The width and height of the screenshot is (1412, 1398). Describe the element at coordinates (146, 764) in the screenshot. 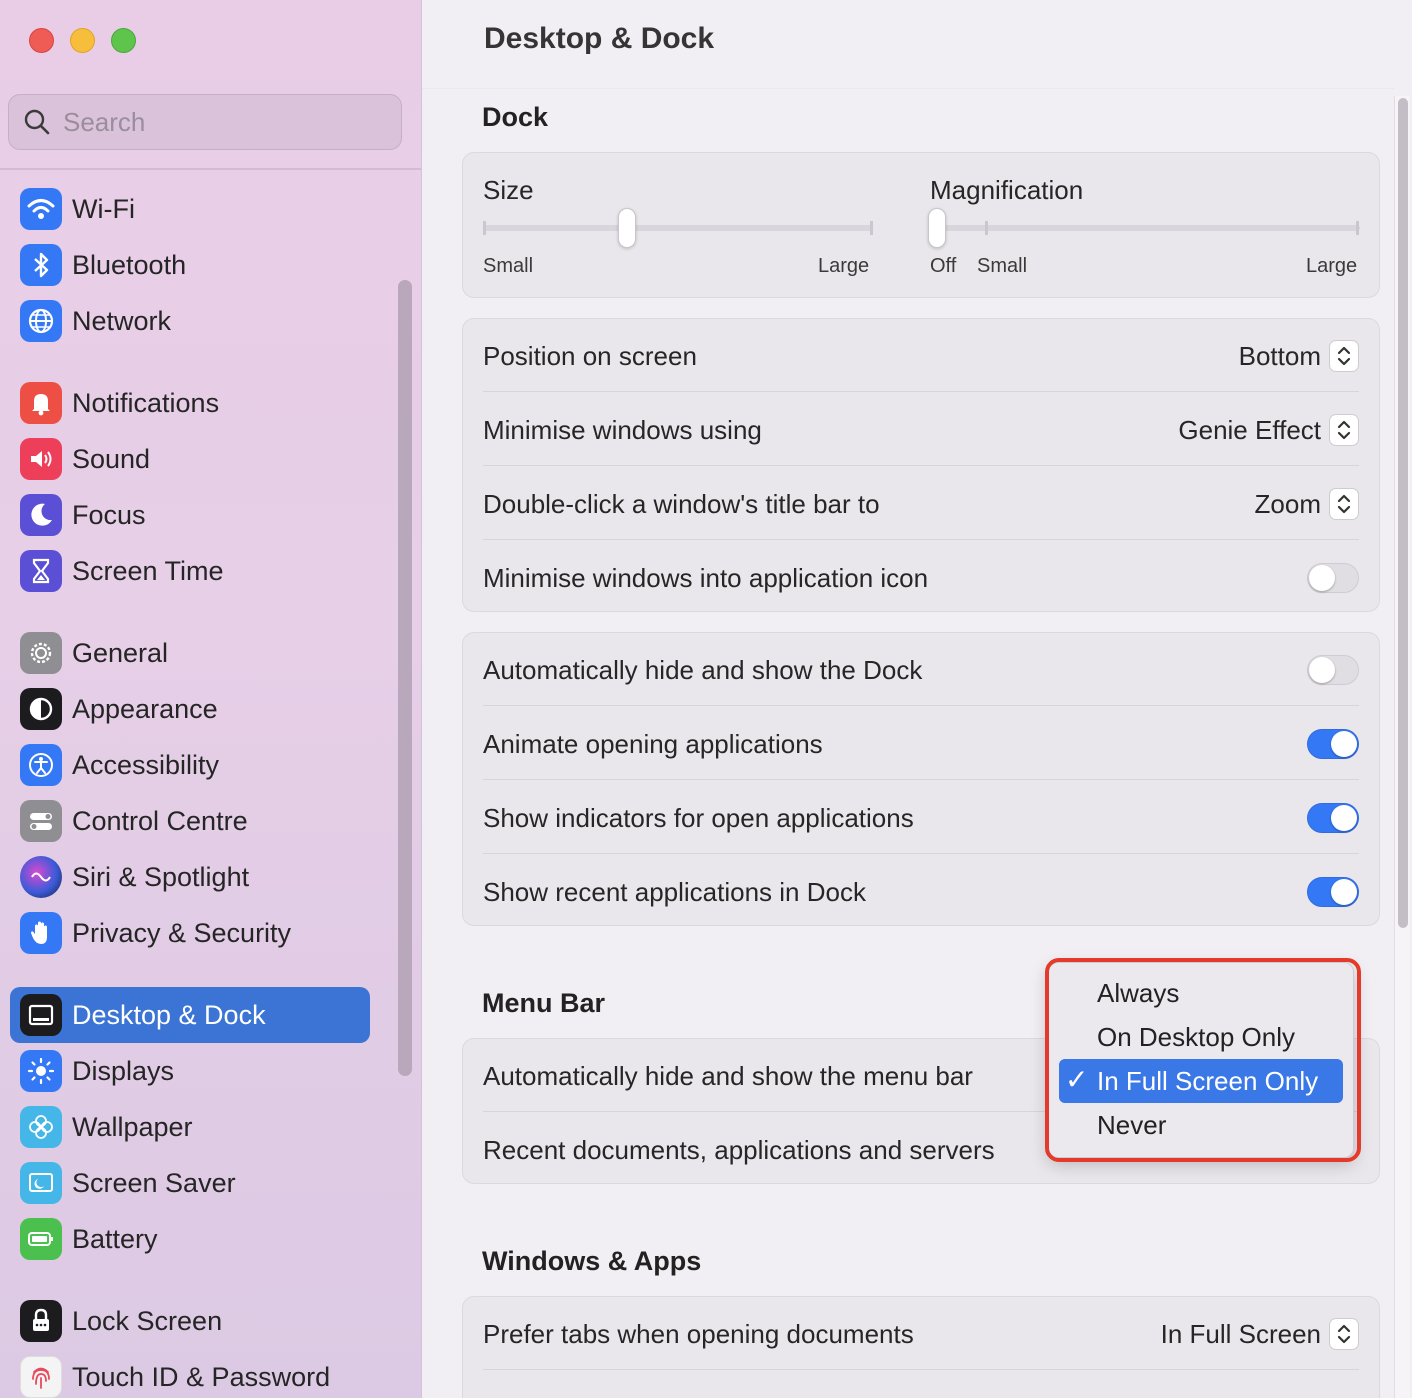

I see `sidebar-item-label: Accessibility` at that location.